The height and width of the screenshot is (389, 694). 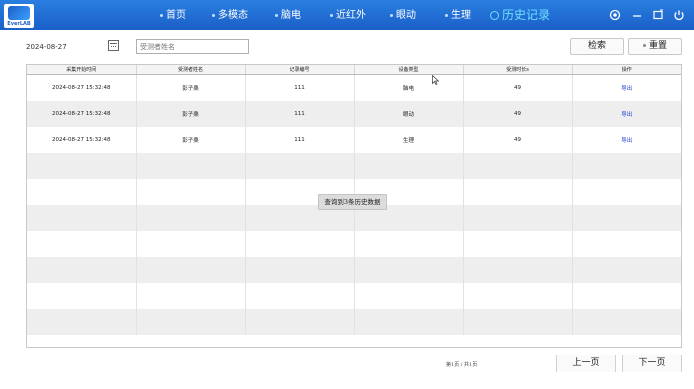 I want to click on search-button: 检索, so click(x=597, y=46).